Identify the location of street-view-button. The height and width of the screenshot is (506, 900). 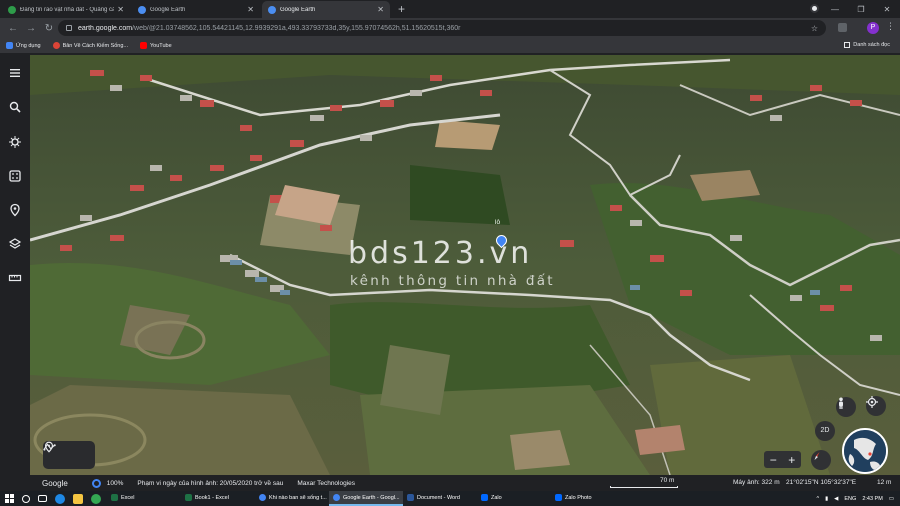
(846, 407).